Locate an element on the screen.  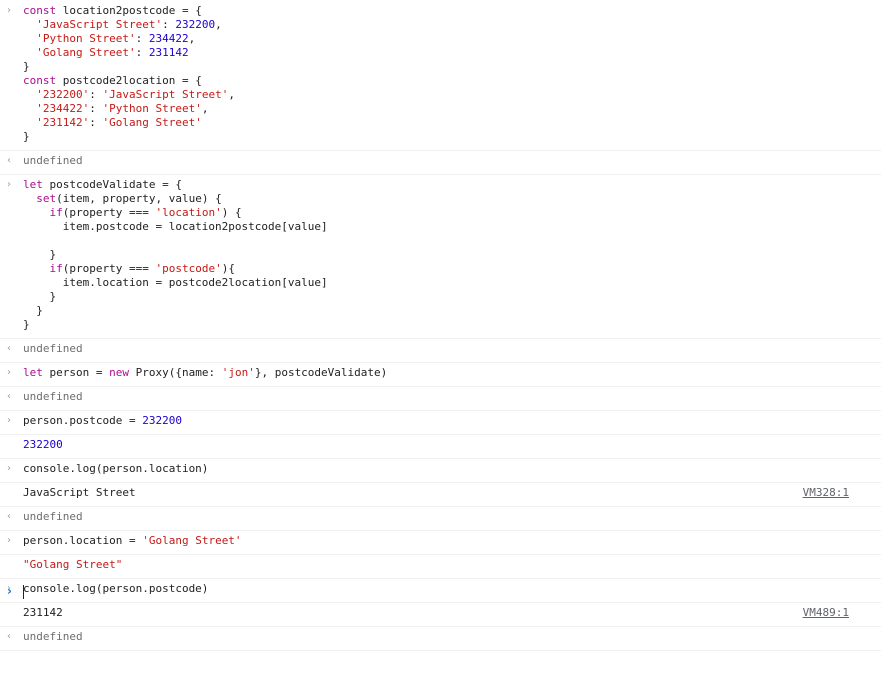
code-line: set(item, property, value) { is located at coordinates (122, 199).